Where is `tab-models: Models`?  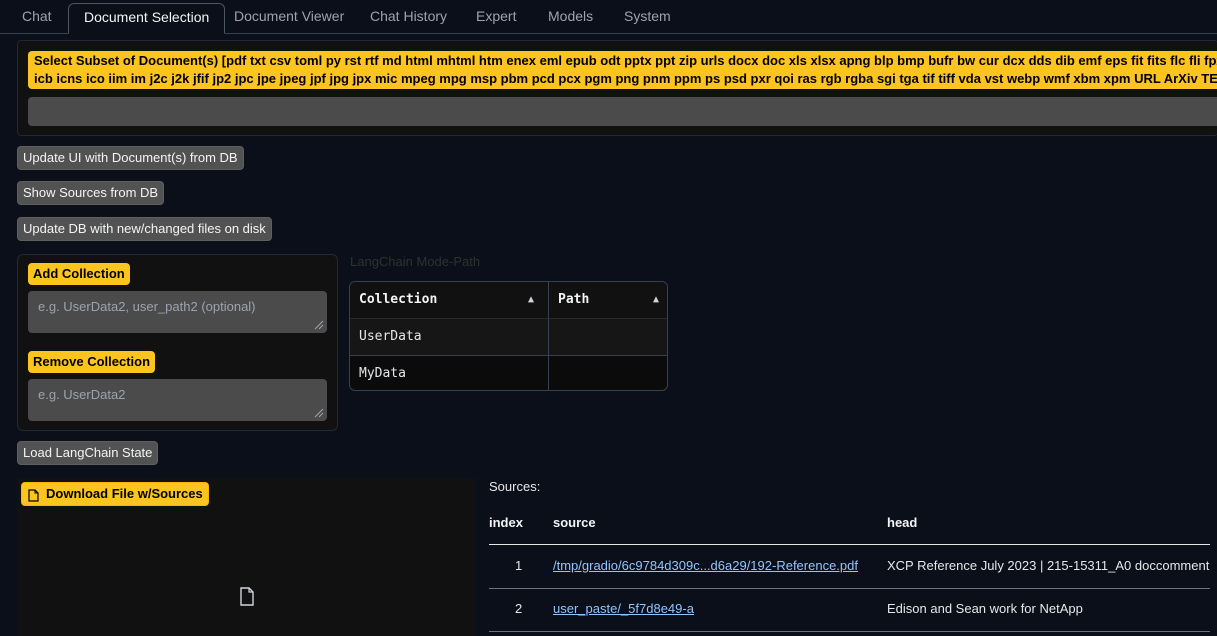 tab-models: Models is located at coordinates (570, 17).